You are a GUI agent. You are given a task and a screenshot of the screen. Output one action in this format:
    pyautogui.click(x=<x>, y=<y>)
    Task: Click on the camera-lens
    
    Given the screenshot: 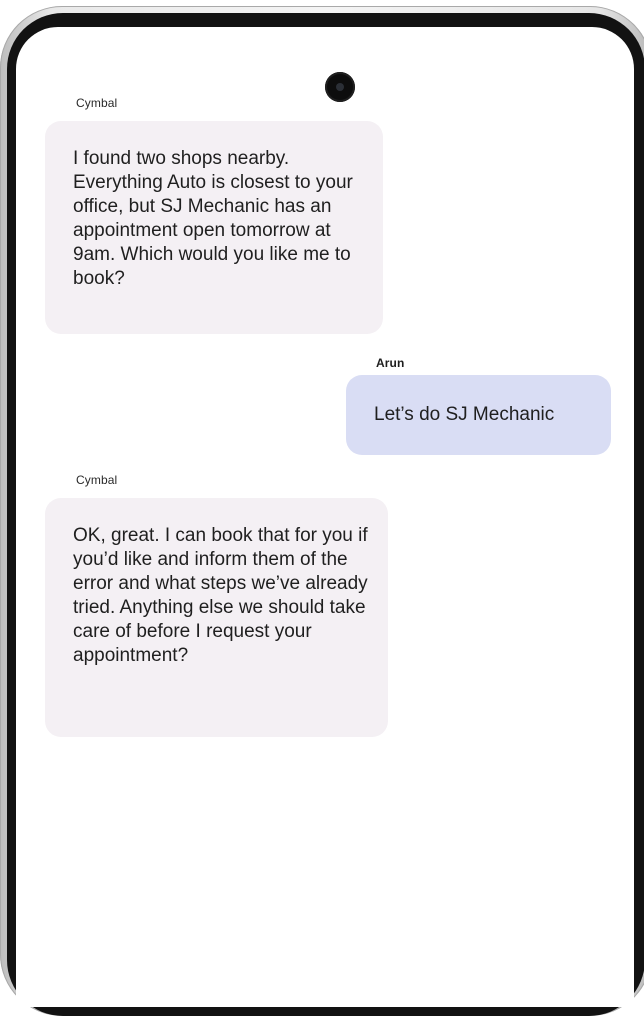 What is the action you would take?
    pyautogui.click(x=340, y=87)
    